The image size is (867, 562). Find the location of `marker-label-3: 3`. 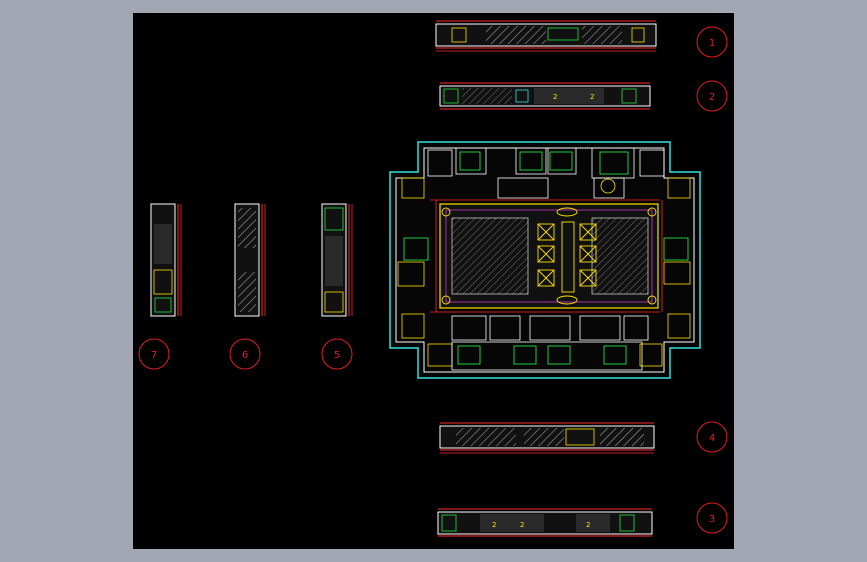

marker-label-3: 3 is located at coordinates (712, 519).